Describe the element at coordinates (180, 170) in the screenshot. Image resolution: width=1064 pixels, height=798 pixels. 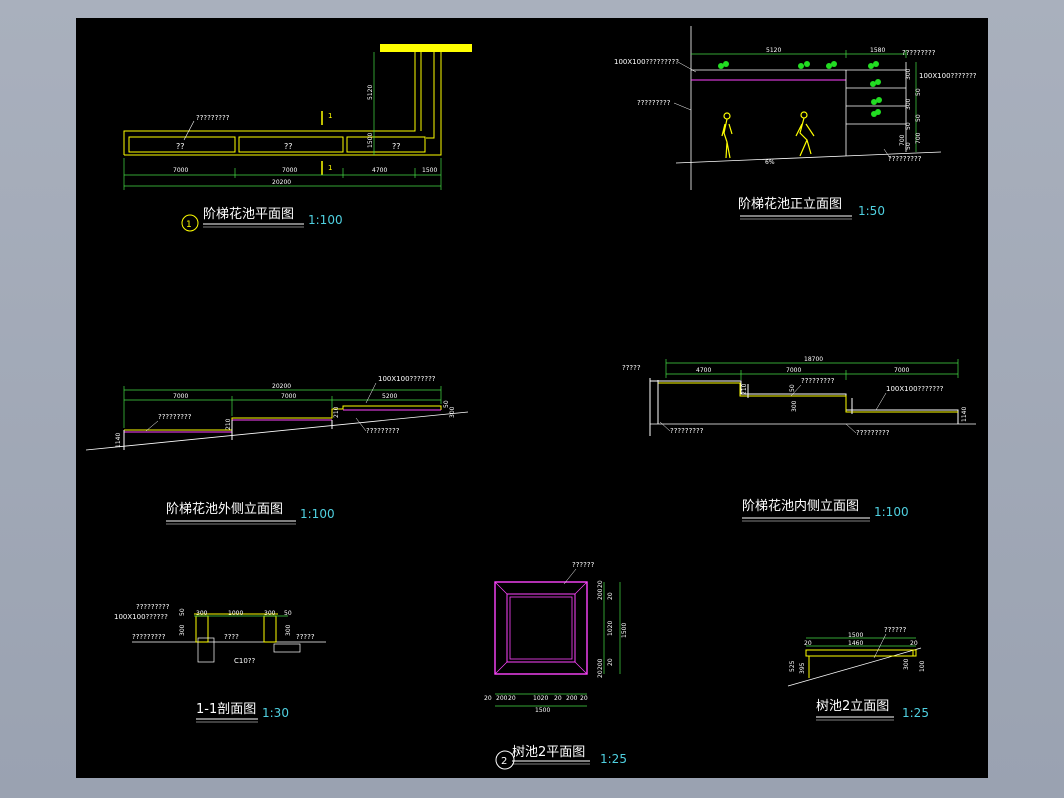
I see `plan-dim-1: 7000` at that location.